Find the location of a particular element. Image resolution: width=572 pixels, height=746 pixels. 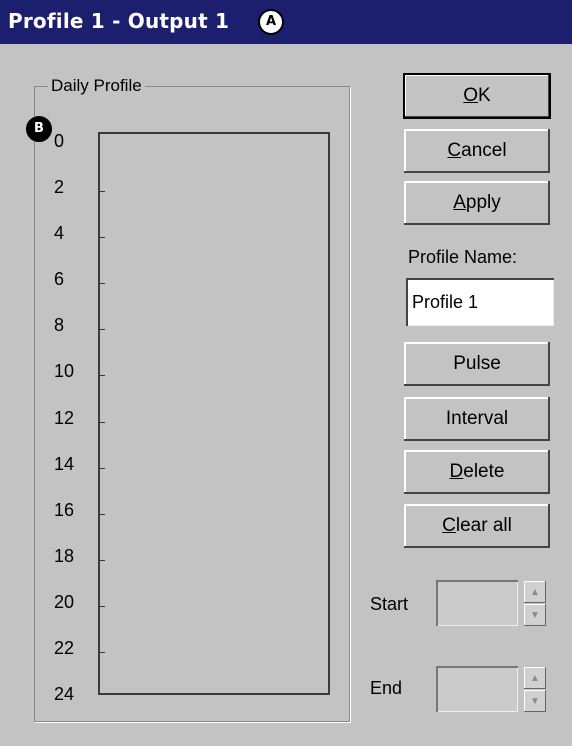

end-spin-up-icon: ▲ is located at coordinates (535, 678).